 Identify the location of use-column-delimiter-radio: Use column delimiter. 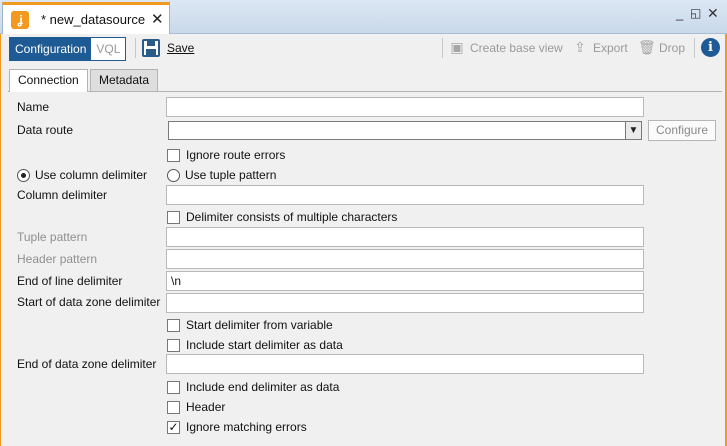
(82, 175).